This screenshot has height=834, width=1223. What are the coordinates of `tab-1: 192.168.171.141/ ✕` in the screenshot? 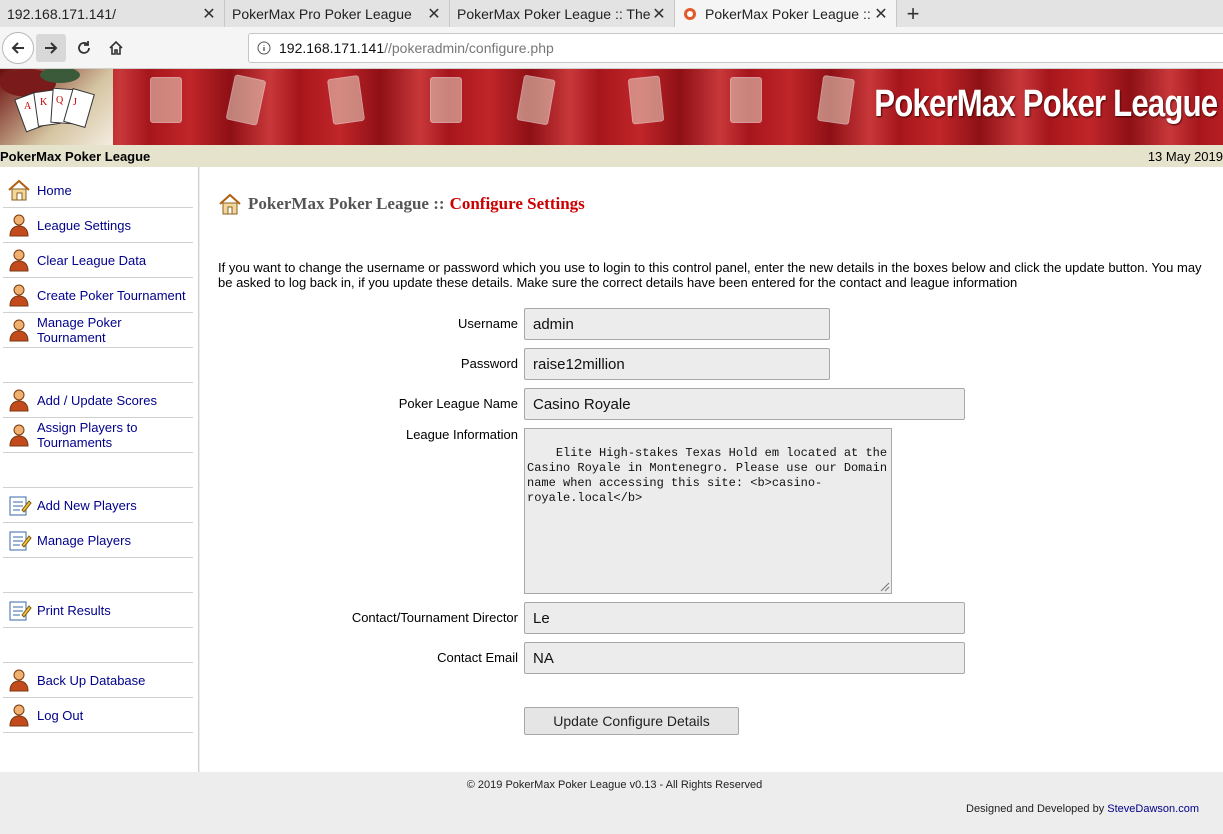 It's located at (112, 13).